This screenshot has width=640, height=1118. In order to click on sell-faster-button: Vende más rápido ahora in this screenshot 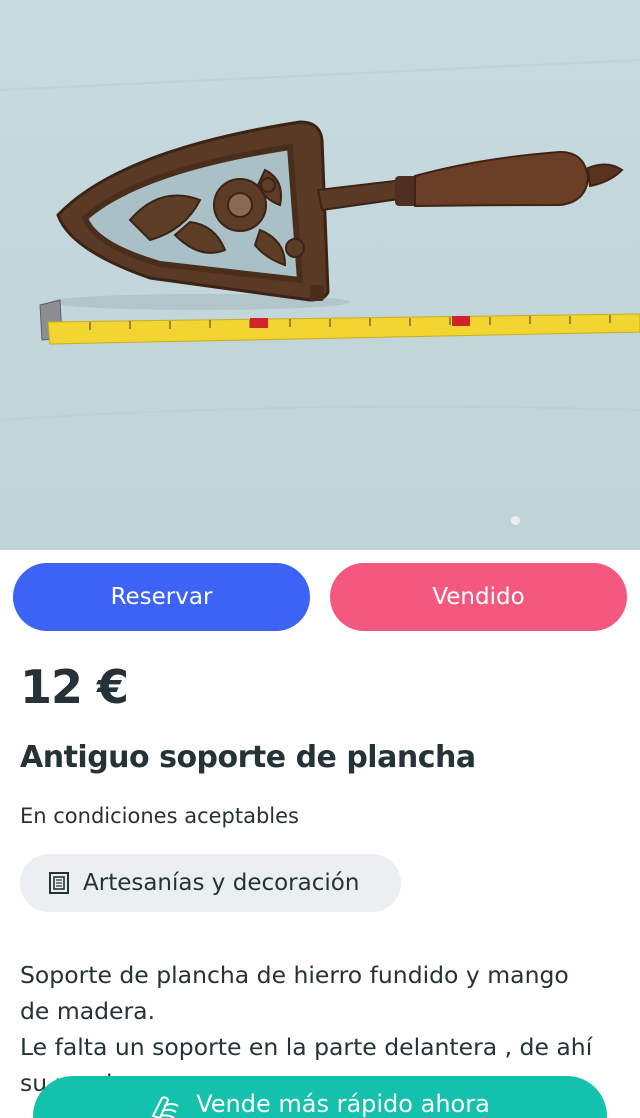, I will do `click(320, 1097)`.